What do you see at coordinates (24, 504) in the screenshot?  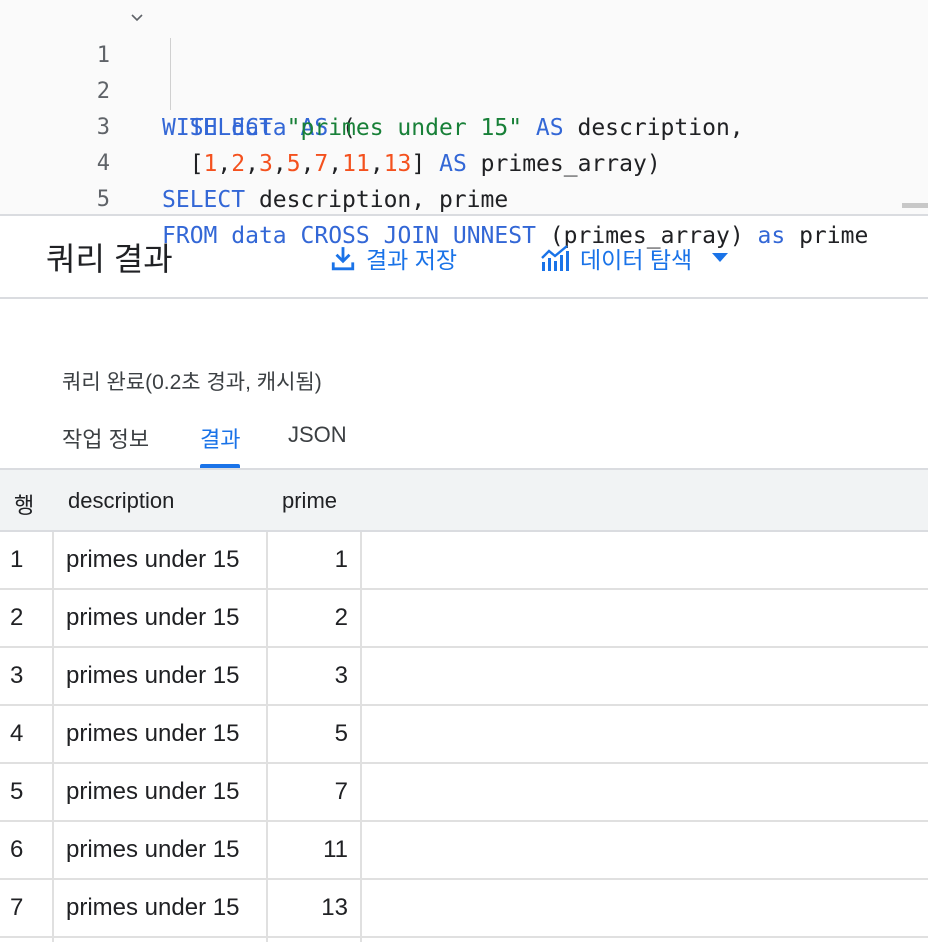 I see `column-header-row: 행` at bounding box center [24, 504].